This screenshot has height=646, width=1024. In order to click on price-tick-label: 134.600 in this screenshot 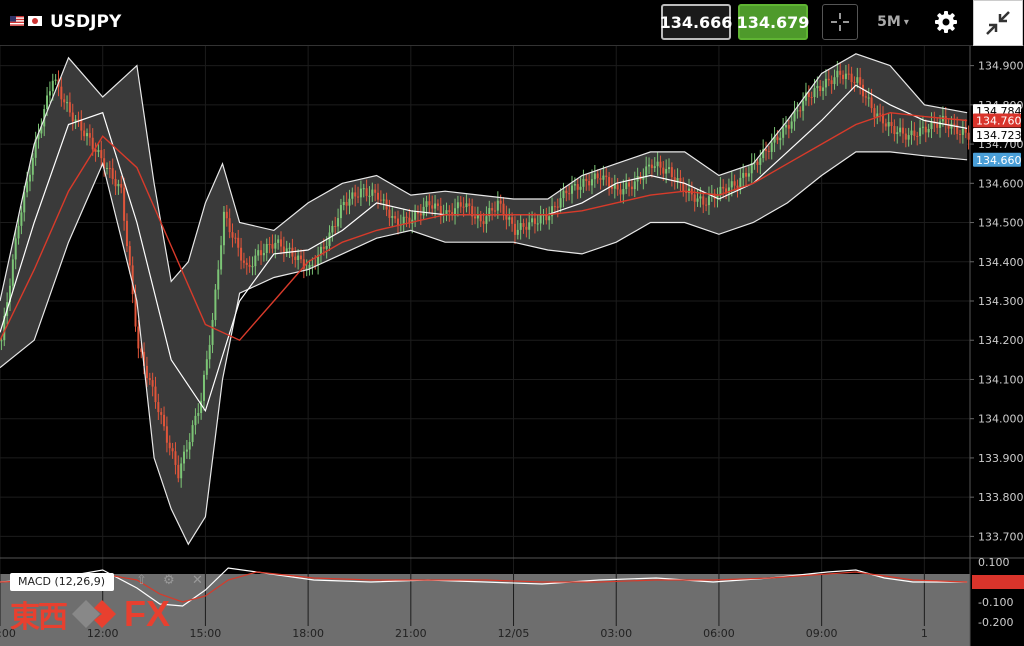, I will do `click(1001, 183)`.